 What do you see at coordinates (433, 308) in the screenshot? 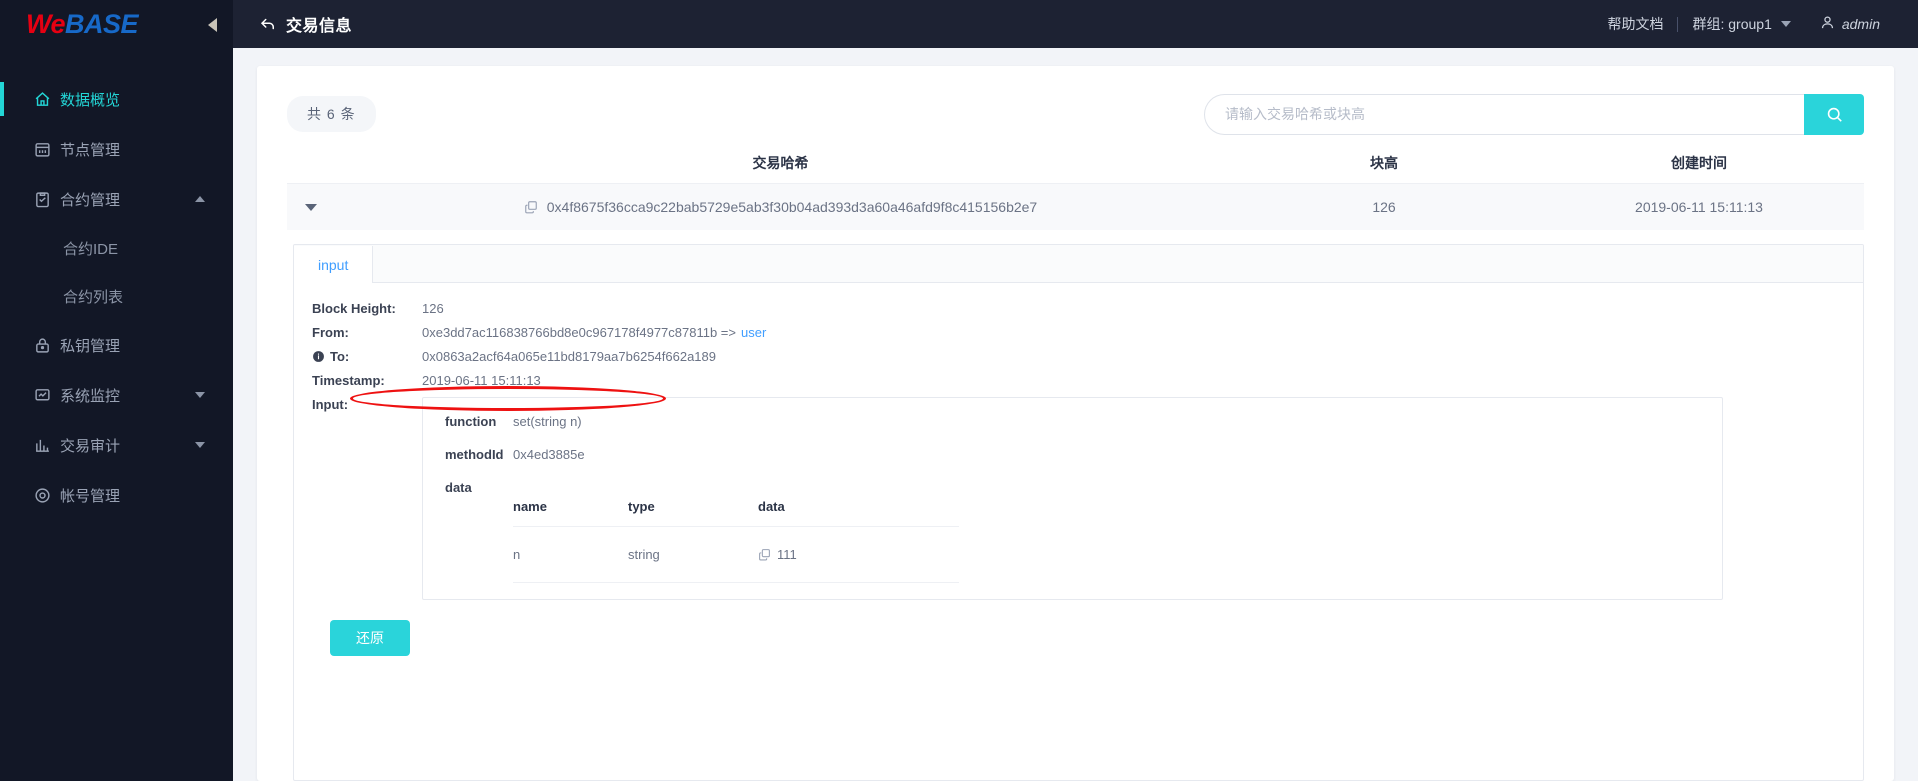
I see `detail-block-height-value: 126` at bounding box center [433, 308].